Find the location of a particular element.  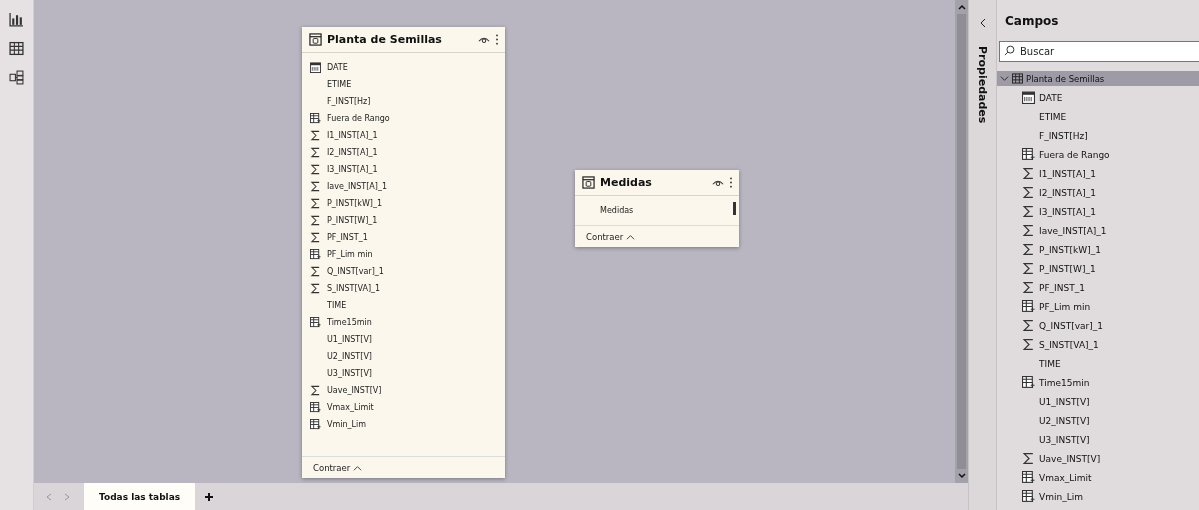

properties-pane-label: Propiedades is located at coordinates (982, 85).